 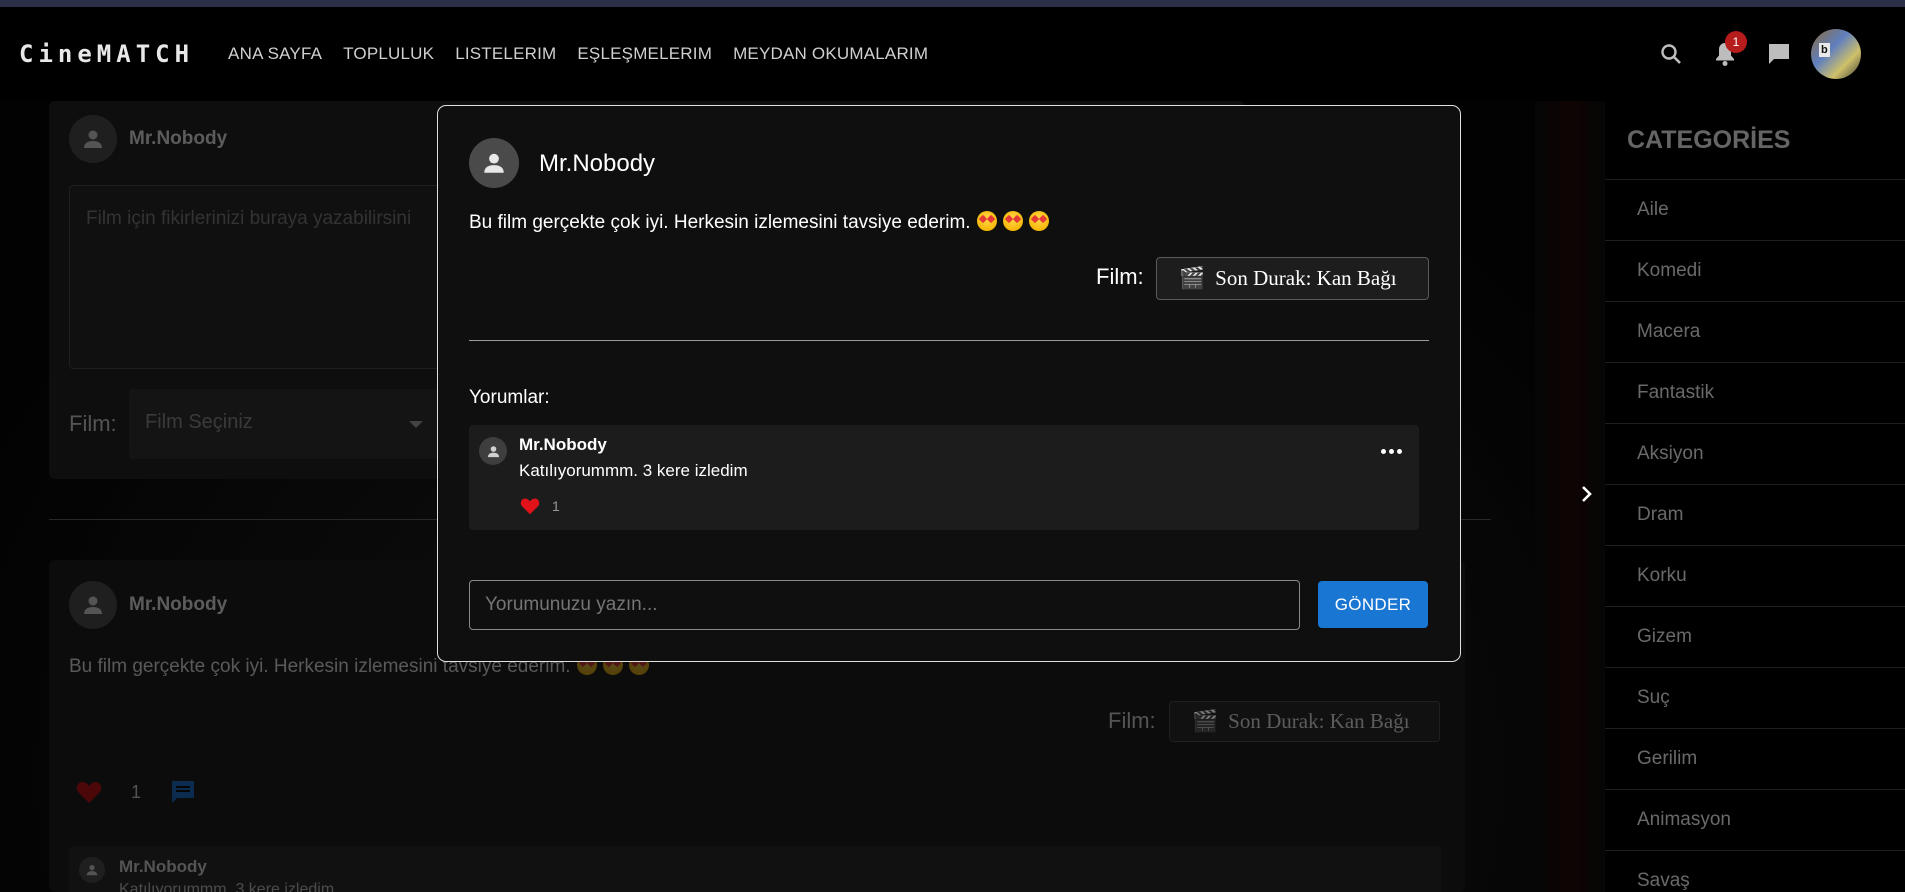 I want to click on modal-film-chip: 🎬 Son Durak: Kan Bağı, so click(x=1292, y=278).